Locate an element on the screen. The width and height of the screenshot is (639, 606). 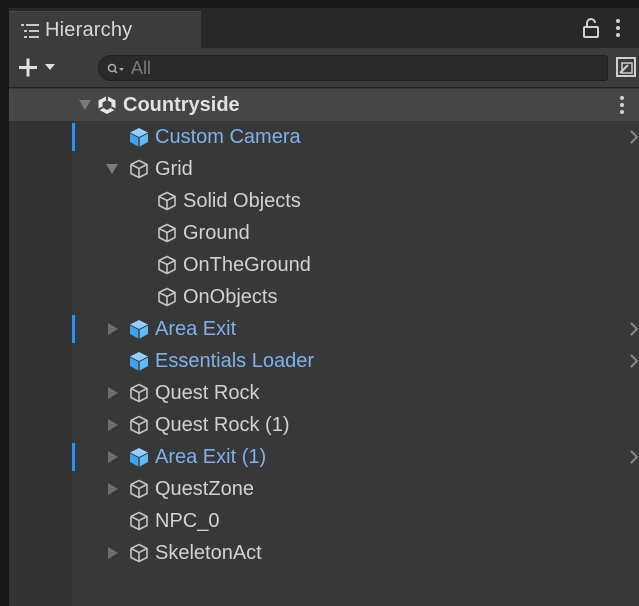
search-input is located at coordinates (361, 68).